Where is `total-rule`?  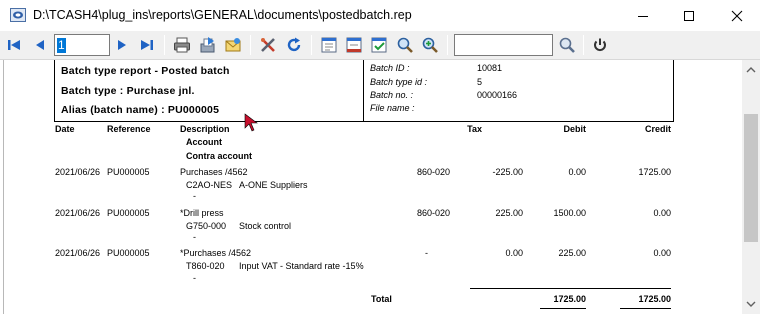
total-rule is located at coordinates (570, 288).